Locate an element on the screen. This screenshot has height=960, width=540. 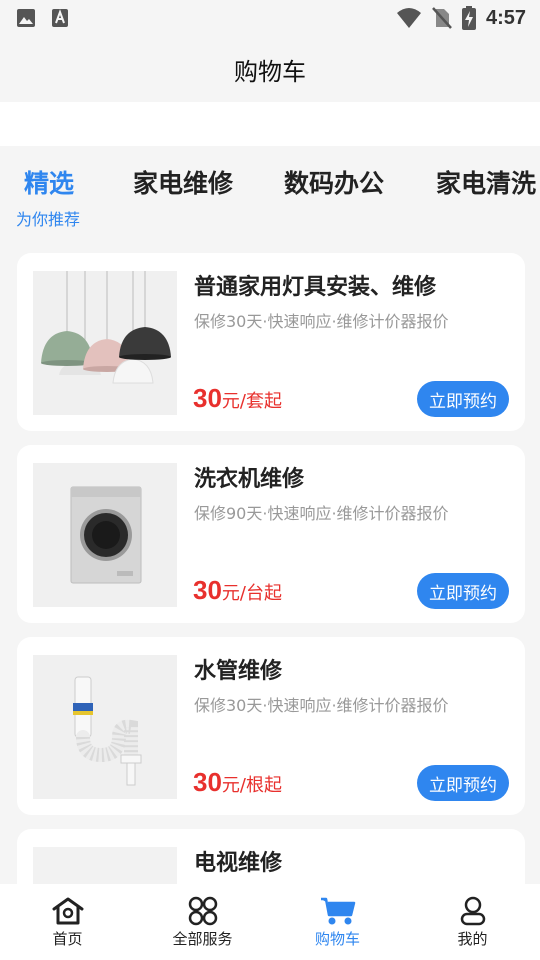
home-icon is located at coordinates (67, 911).